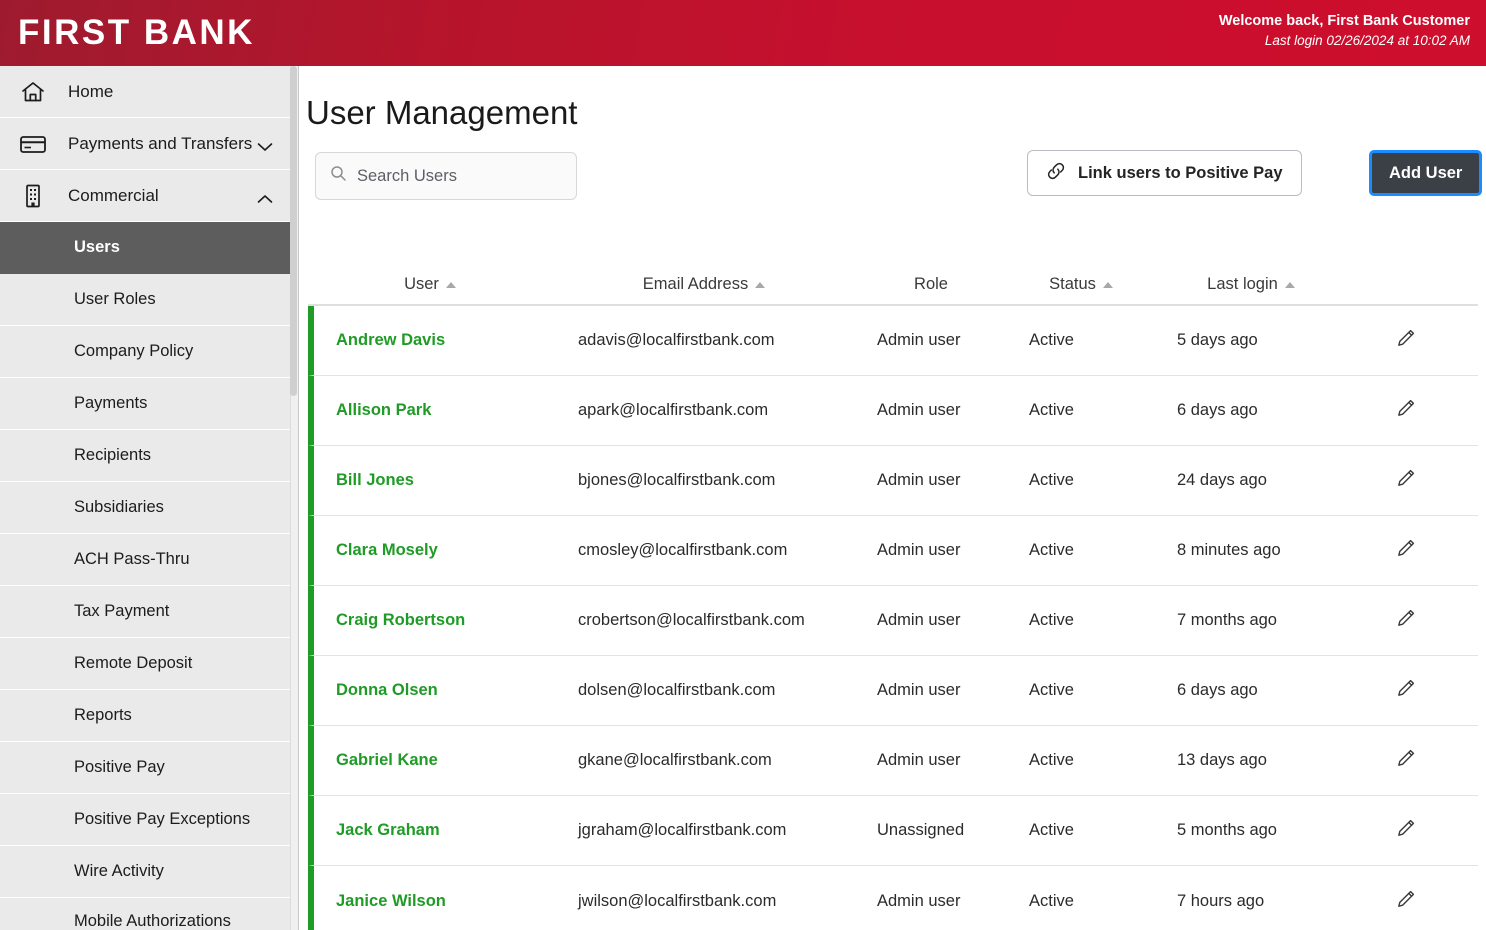 The image size is (1486, 930). Describe the element at coordinates (145, 768) in the screenshot. I see `sidebar-item-positive-pay: Positive Pay` at that location.